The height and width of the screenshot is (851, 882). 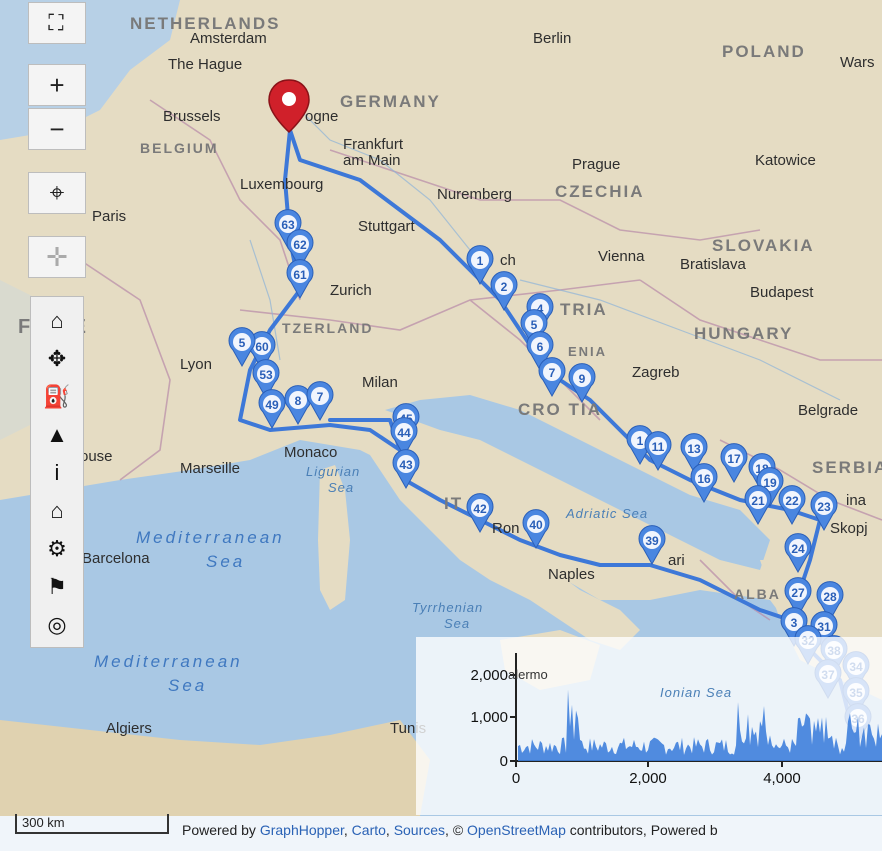 I want to click on route-marker-label: 2, so click(x=504, y=287).